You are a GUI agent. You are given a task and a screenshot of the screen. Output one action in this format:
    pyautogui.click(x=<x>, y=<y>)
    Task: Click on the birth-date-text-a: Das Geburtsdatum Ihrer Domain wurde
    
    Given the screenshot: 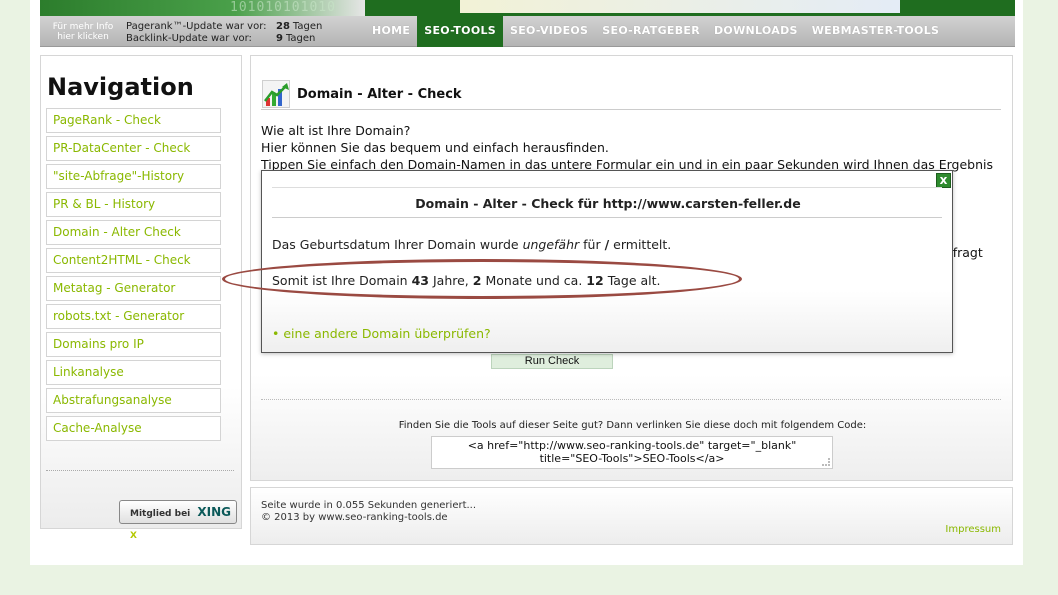 What is the action you would take?
    pyautogui.click(x=395, y=244)
    